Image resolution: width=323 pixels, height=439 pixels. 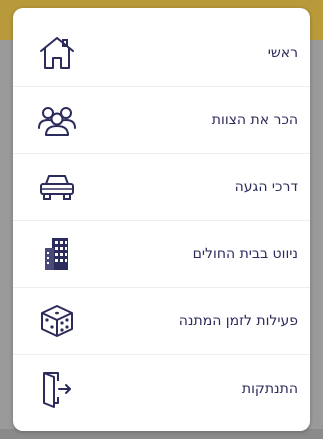 I want to click on menu-item-label: ניווט בבית החולים, so click(x=245, y=254).